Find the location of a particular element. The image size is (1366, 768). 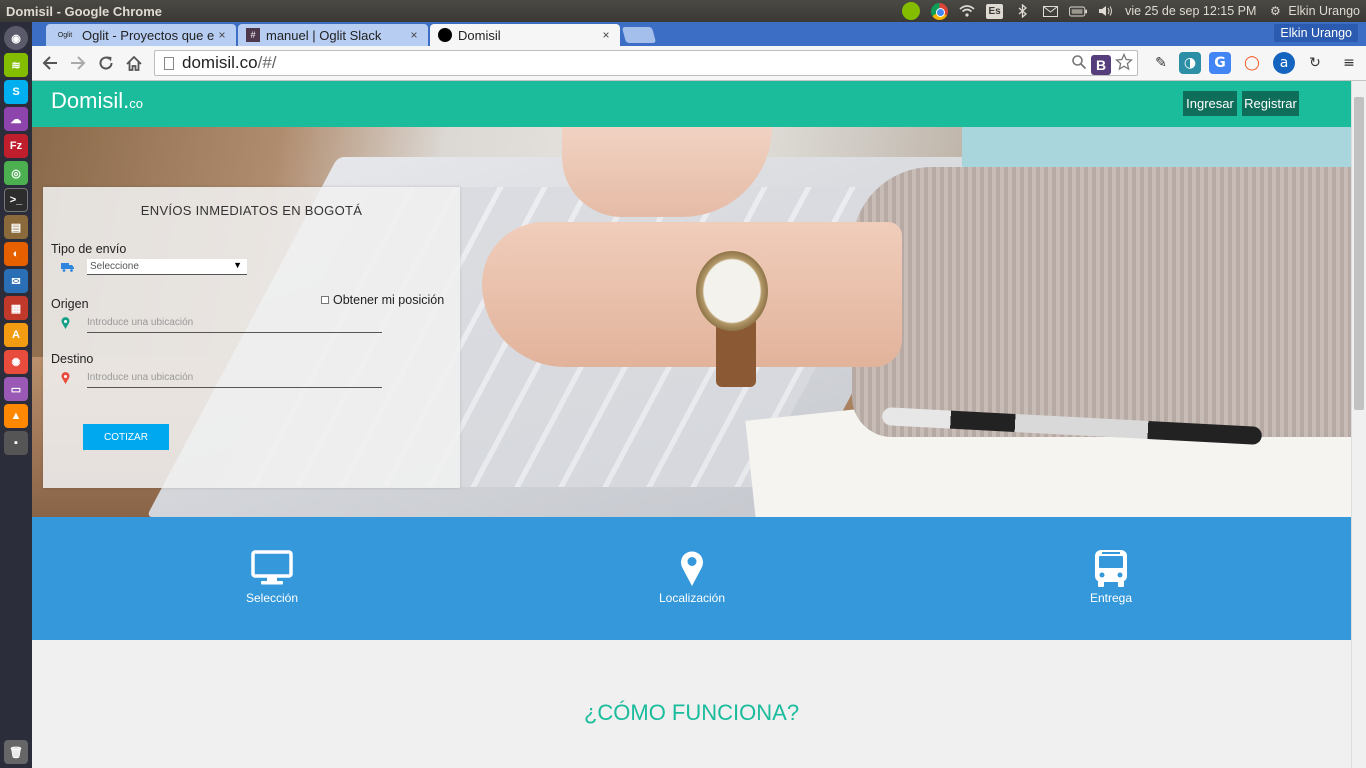

destination-pin-icon is located at coordinates (65, 379).